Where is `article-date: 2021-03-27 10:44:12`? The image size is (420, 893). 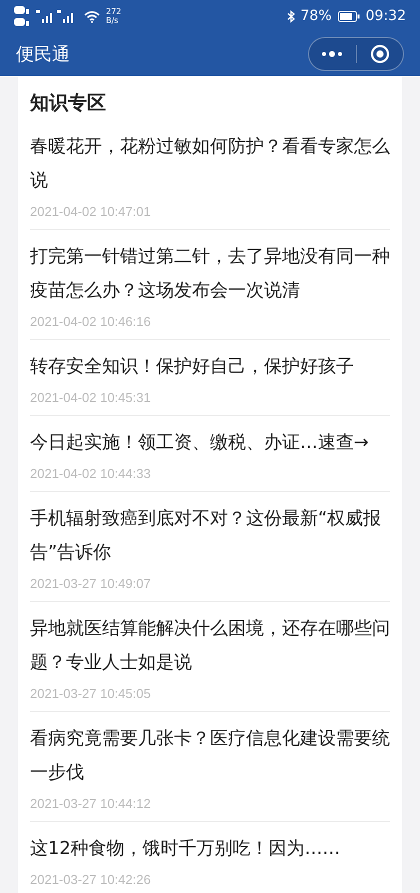 article-date: 2021-03-27 10:44:12 is located at coordinates (91, 803).